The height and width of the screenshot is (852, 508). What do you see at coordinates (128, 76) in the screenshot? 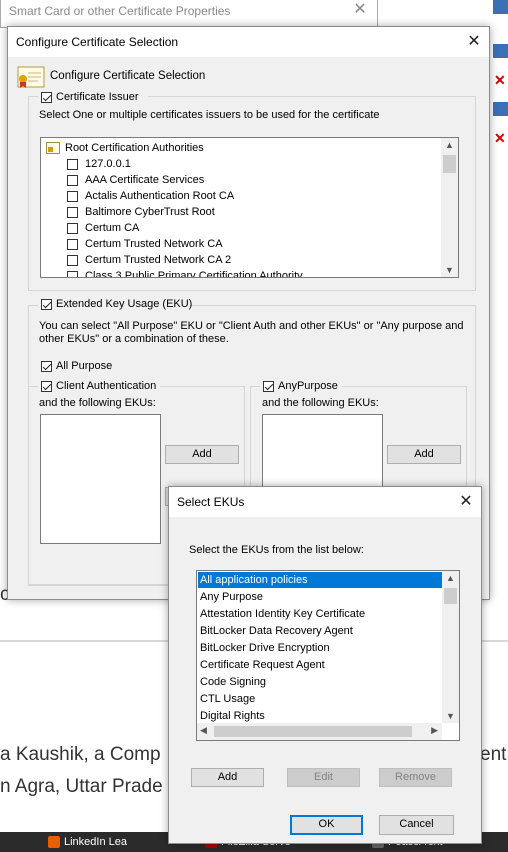
I see `configure-header-label: Configure Certificate Selection` at bounding box center [128, 76].